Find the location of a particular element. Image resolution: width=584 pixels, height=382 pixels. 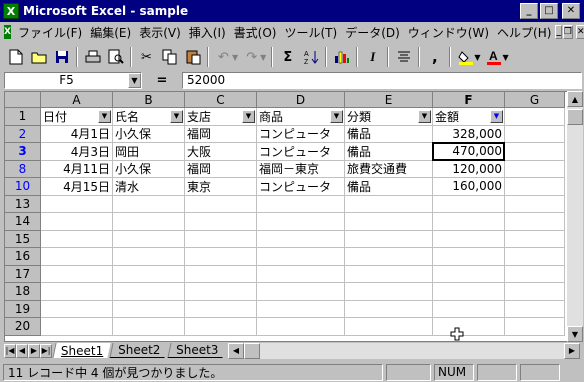

save-icon is located at coordinates (61, 57).